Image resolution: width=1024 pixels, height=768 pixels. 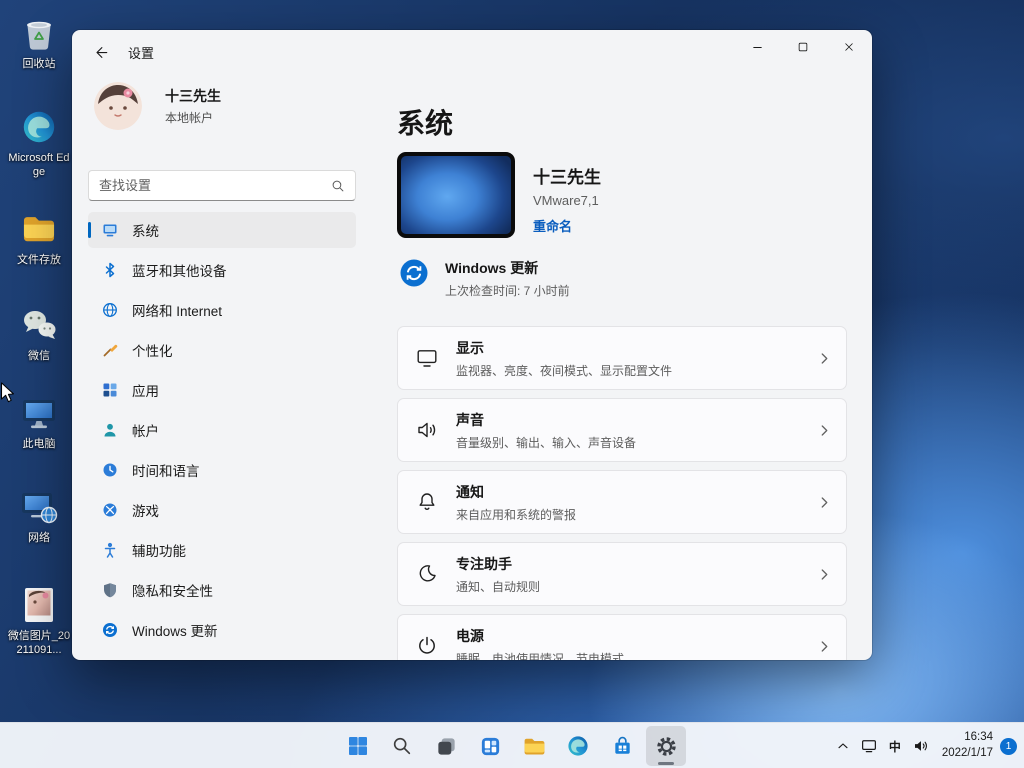 I want to click on nav-item-bluetooth-devices: 蓝牙和其他设备, so click(x=222, y=270).